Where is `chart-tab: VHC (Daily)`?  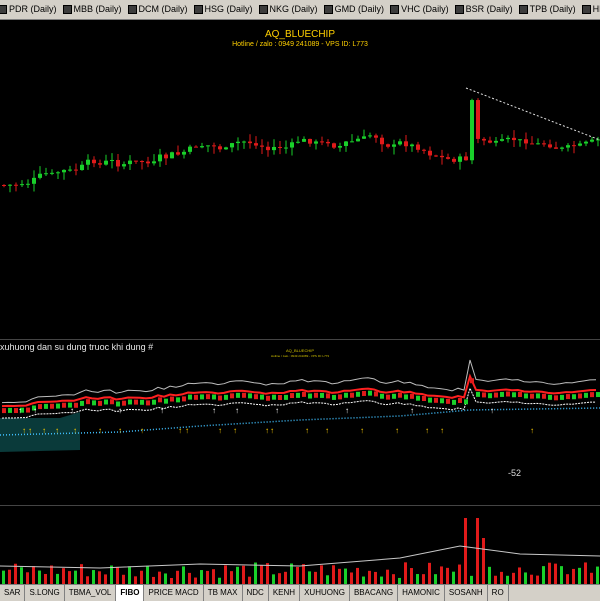
chart-tab: VHC (Daily) is located at coordinates (419, 9).